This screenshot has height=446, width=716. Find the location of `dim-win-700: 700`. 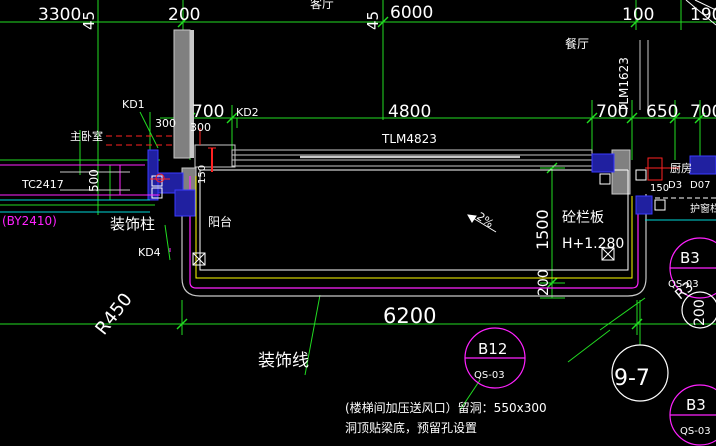

dim-win-700: 700 is located at coordinates (208, 112).